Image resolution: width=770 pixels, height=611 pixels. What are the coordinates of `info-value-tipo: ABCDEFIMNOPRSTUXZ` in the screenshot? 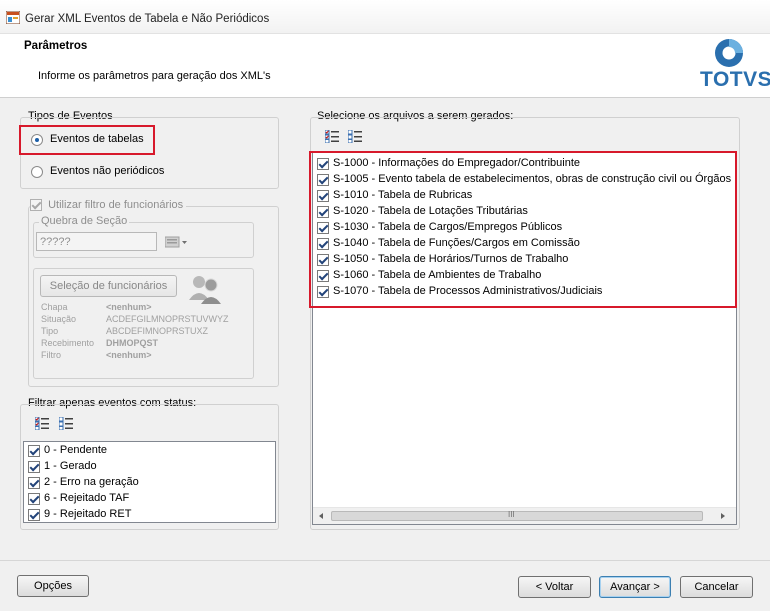 It's located at (157, 331).